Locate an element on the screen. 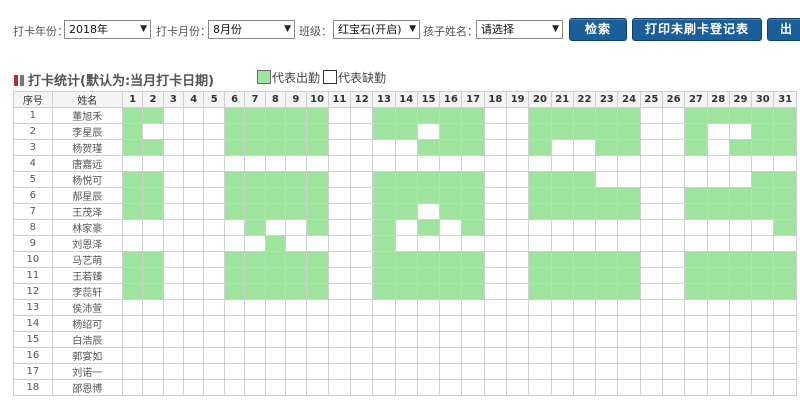 The height and width of the screenshot is (402, 800). child-name-label: 孩子姓名： is located at coordinates (450, 31).